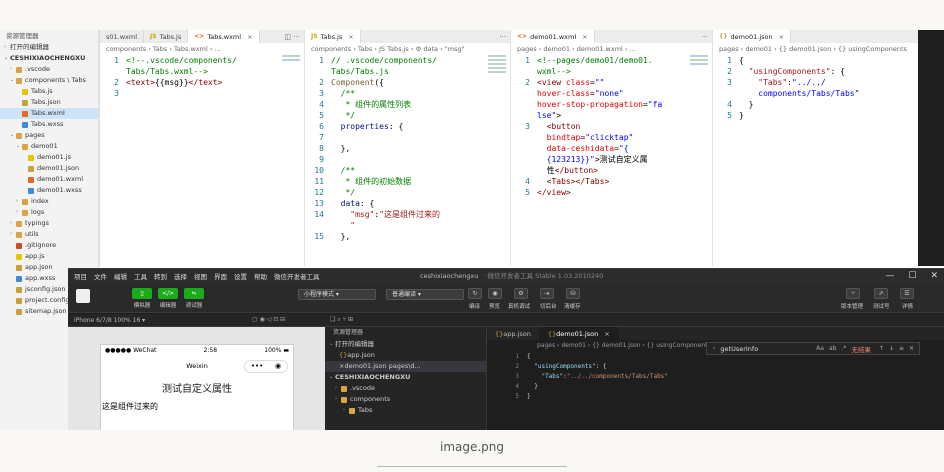  I want to click on open-editor-item: {} app.json, so click(405, 355).